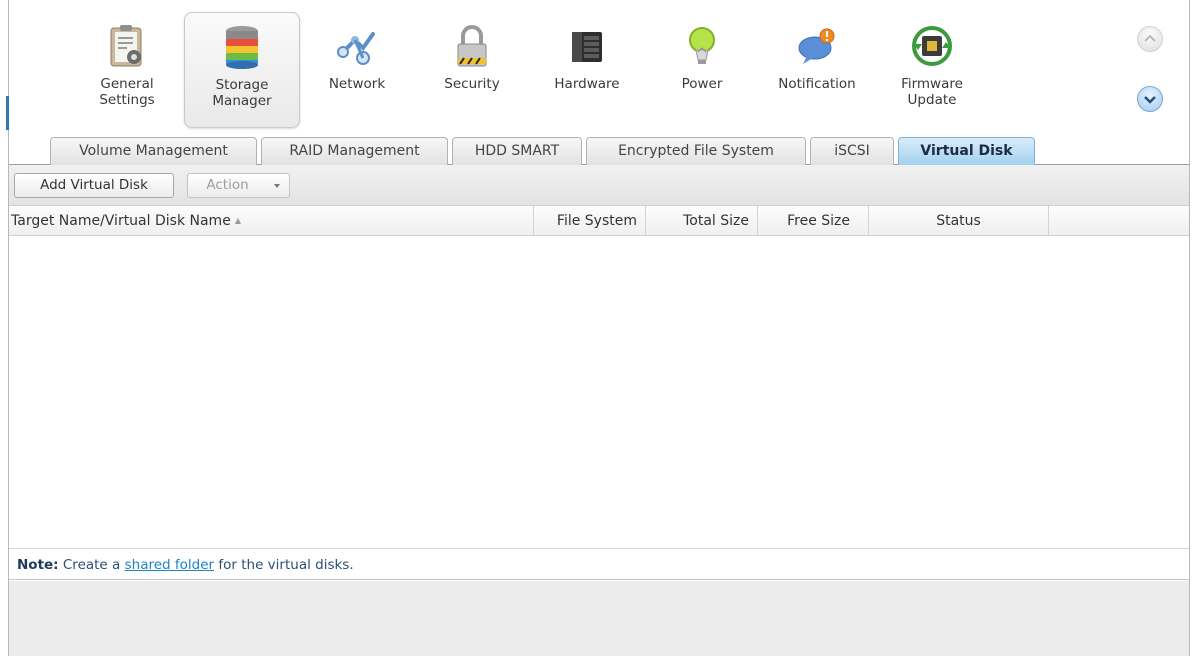  What do you see at coordinates (702, 221) in the screenshot?
I see `column-header-total-size: Total Size` at bounding box center [702, 221].